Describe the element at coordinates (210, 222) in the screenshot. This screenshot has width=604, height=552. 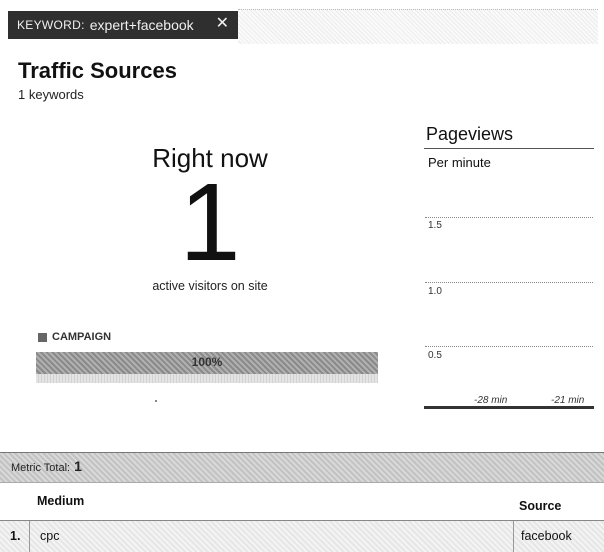
I see `active-visitors-count: 1` at that location.